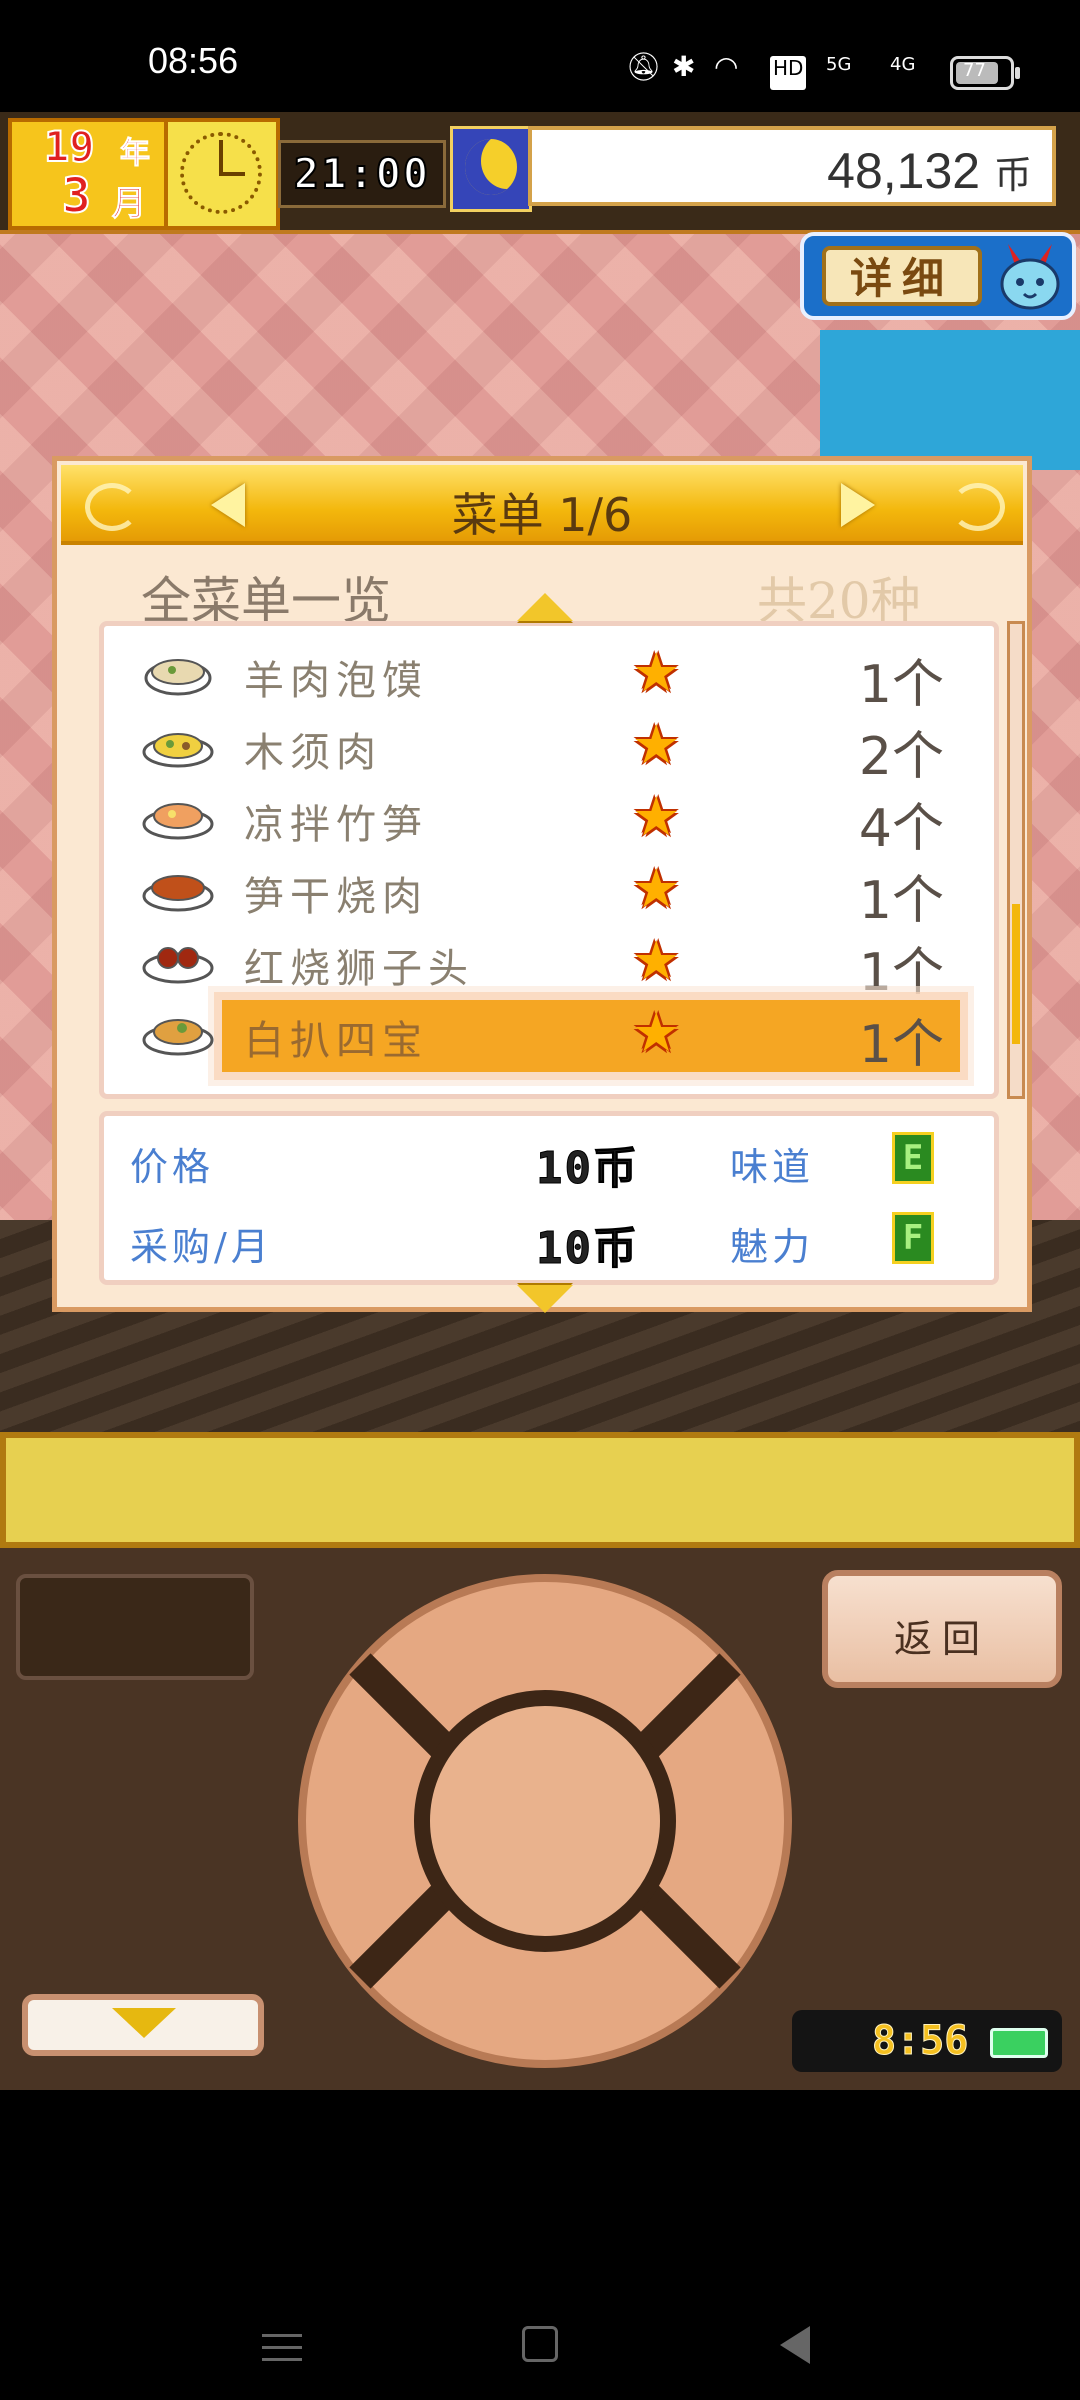 The height and width of the screenshot is (2400, 1080). I want to click on dish-name: 羊肉泡馍, so click(336, 681).